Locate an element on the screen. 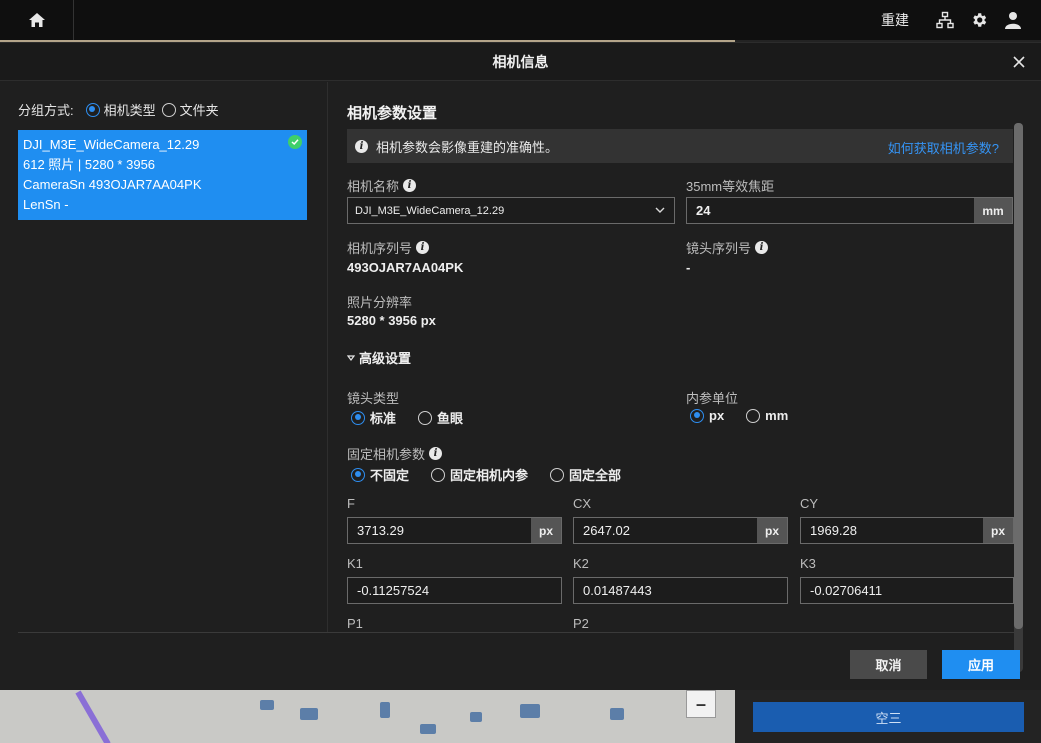 The image size is (1041, 743). fix-params-radio-group: 不固定 固定相机内参 固定全部 is located at coordinates (486, 474).